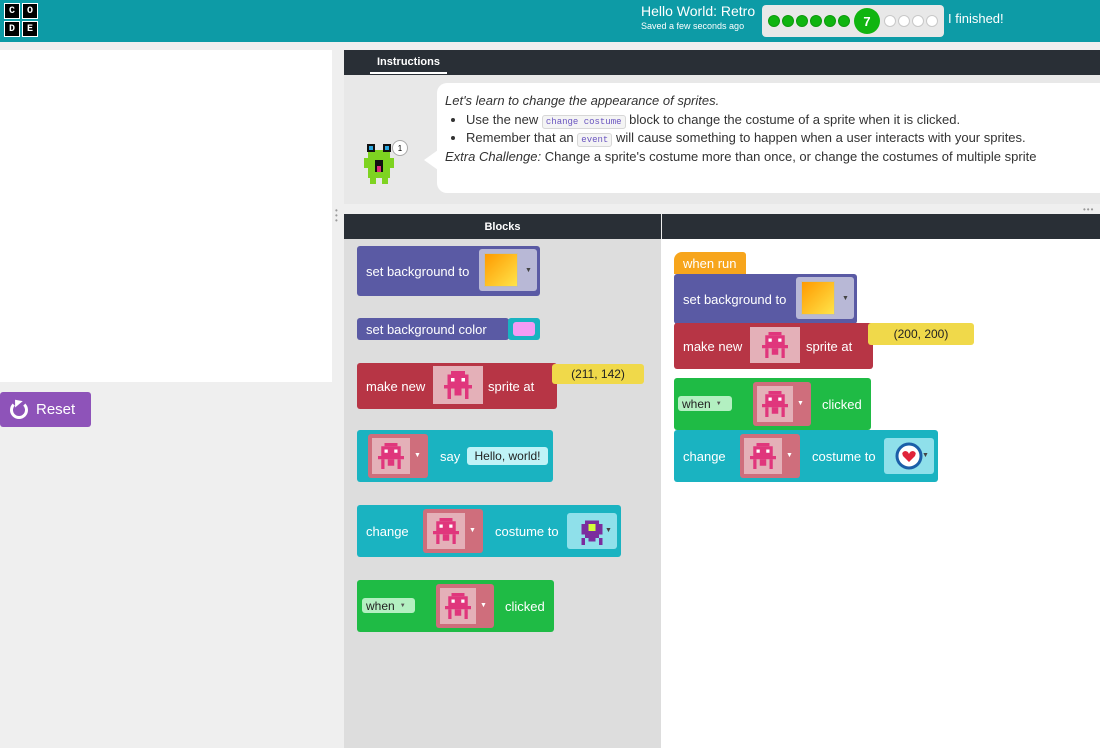  Describe the element at coordinates (502, 119) in the screenshot. I see `bullet-text: Use the new` at that location.